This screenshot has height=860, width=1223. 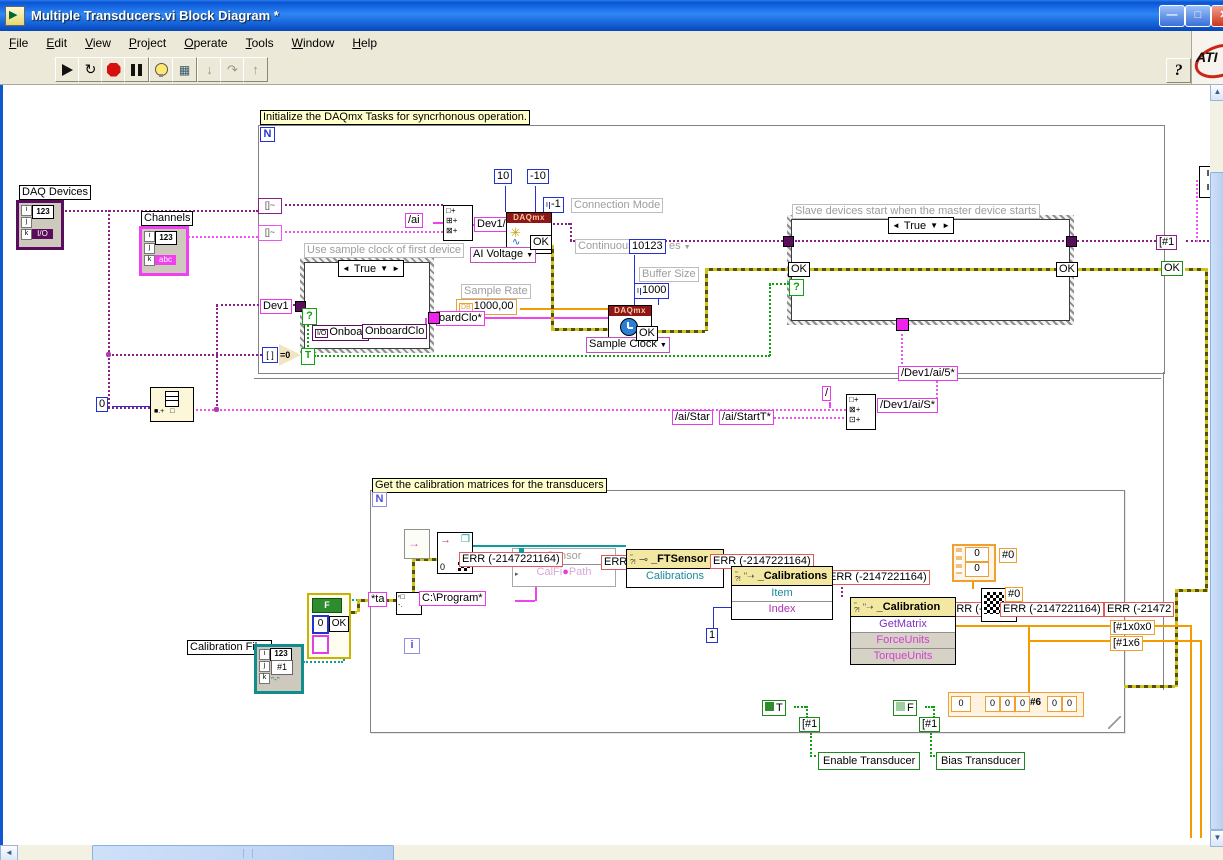 What do you see at coordinates (921, 225) in the screenshot?
I see `case-selector-2: ◄ True ▼ ►` at bounding box center [921, 225].